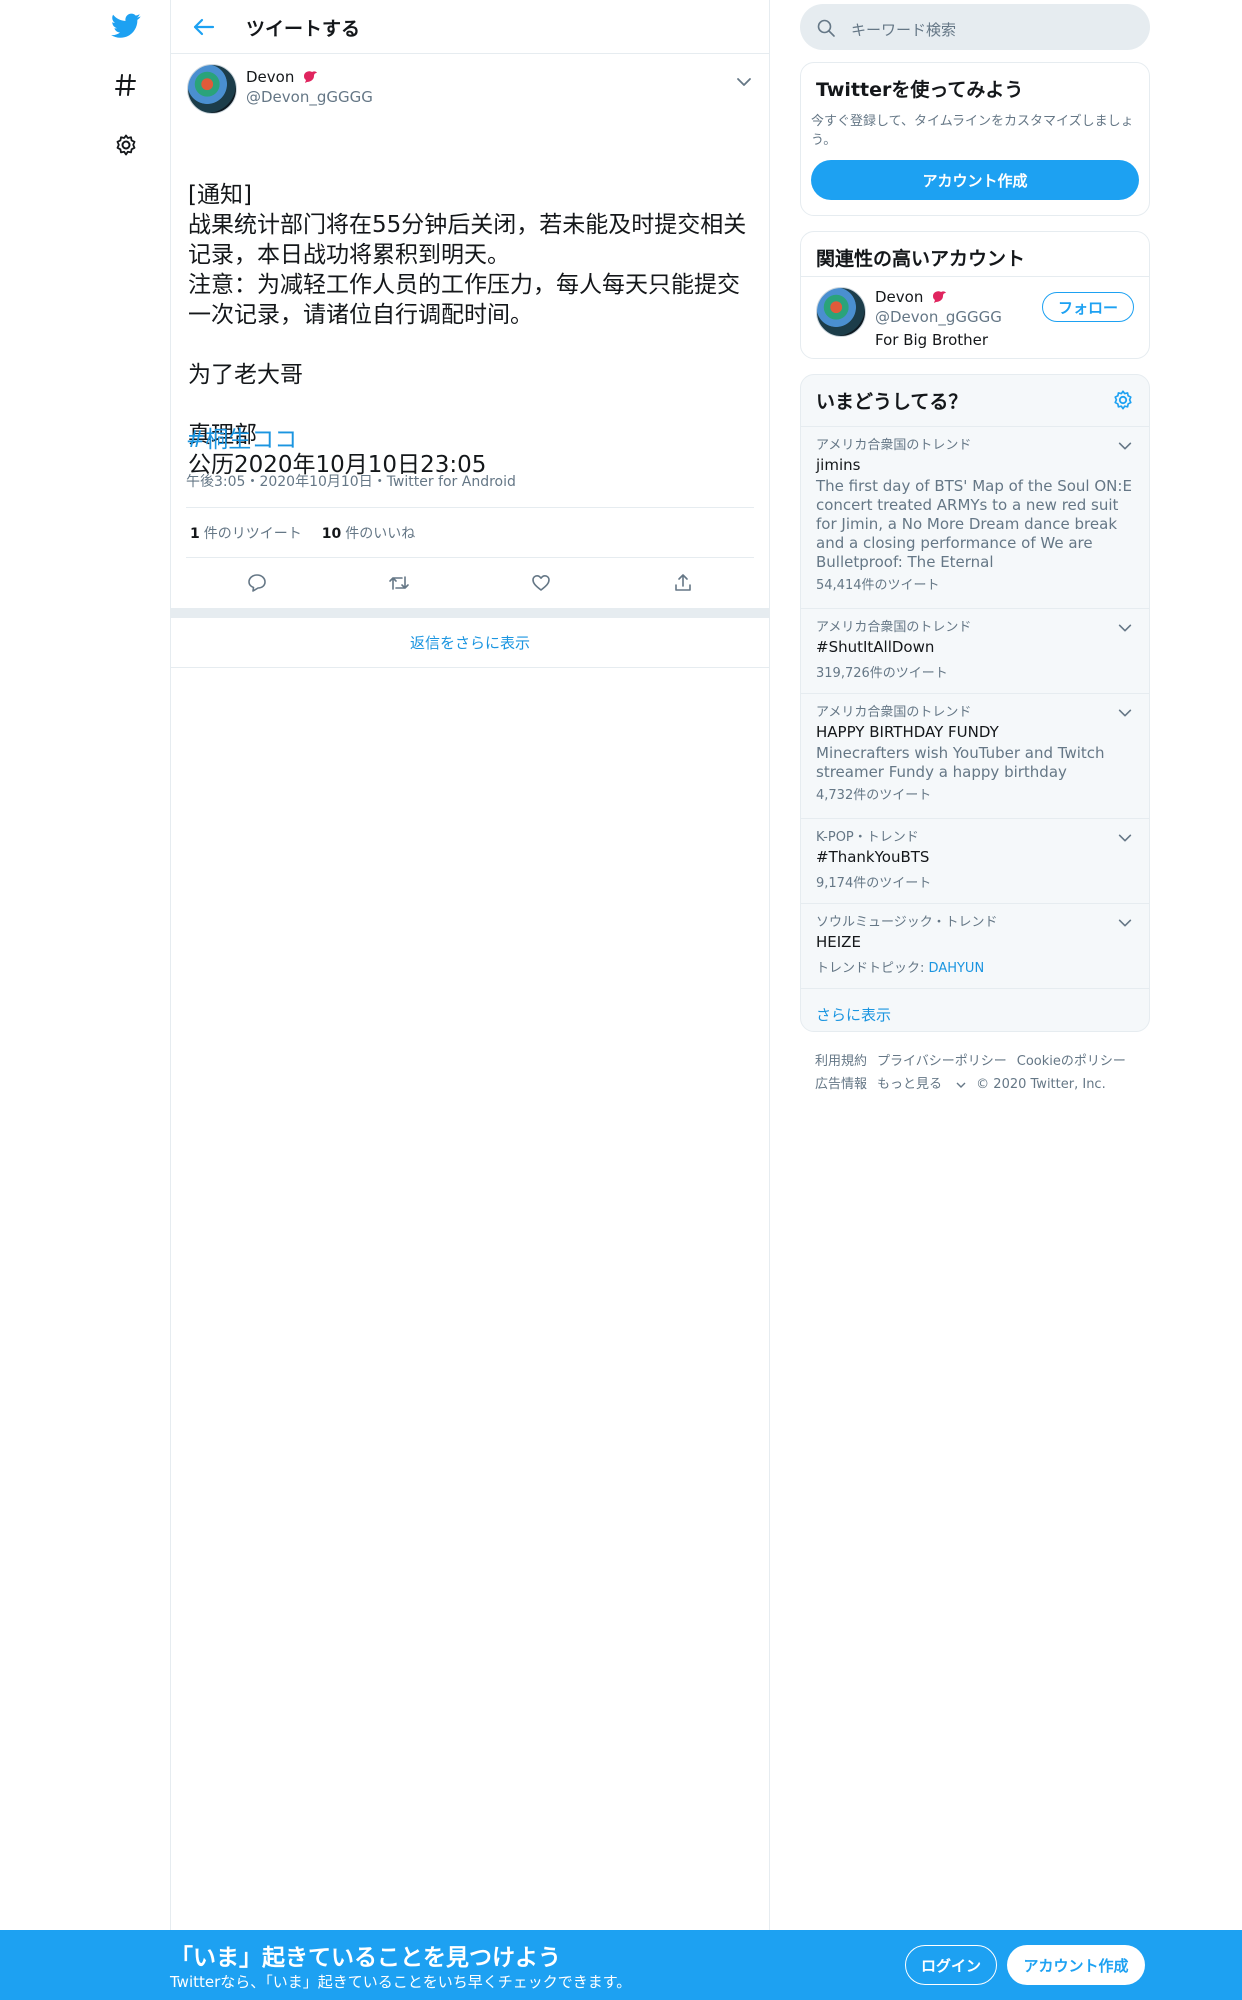 The height and width of the screenshot is (2000, 1242). What do you see at coordinates (368, 533) in the screenshot?
I see `likes-count: 10 件のいいね` at bounding box center [368, 533].